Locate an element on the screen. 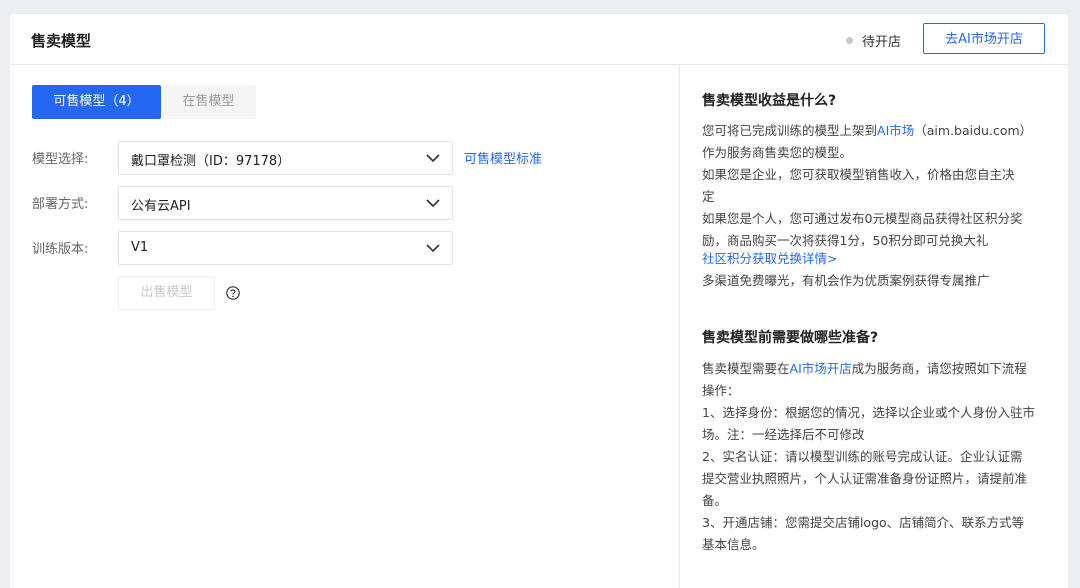 The height and width of the screenshot is (588, 1080). info-text: 成为服务商，请您按照如下流程 is located at coordinates (939, 368).